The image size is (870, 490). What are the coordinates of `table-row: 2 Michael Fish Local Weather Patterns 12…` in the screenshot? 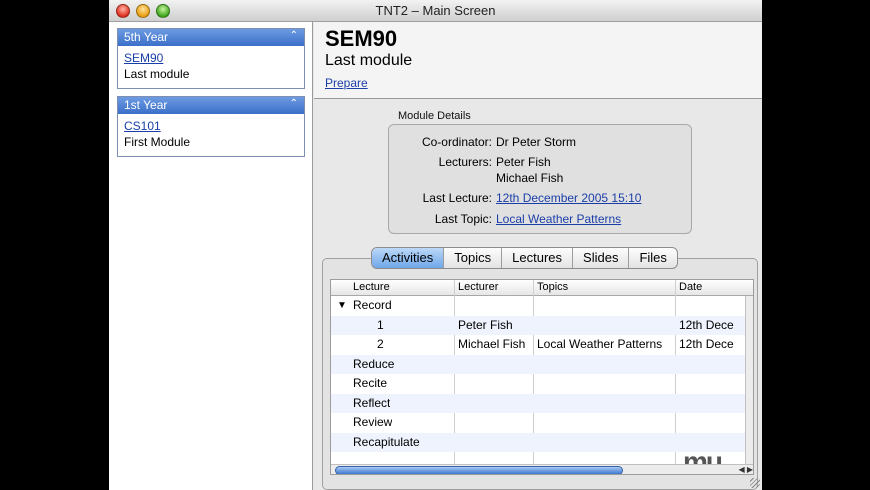 It's located at (538, 345).